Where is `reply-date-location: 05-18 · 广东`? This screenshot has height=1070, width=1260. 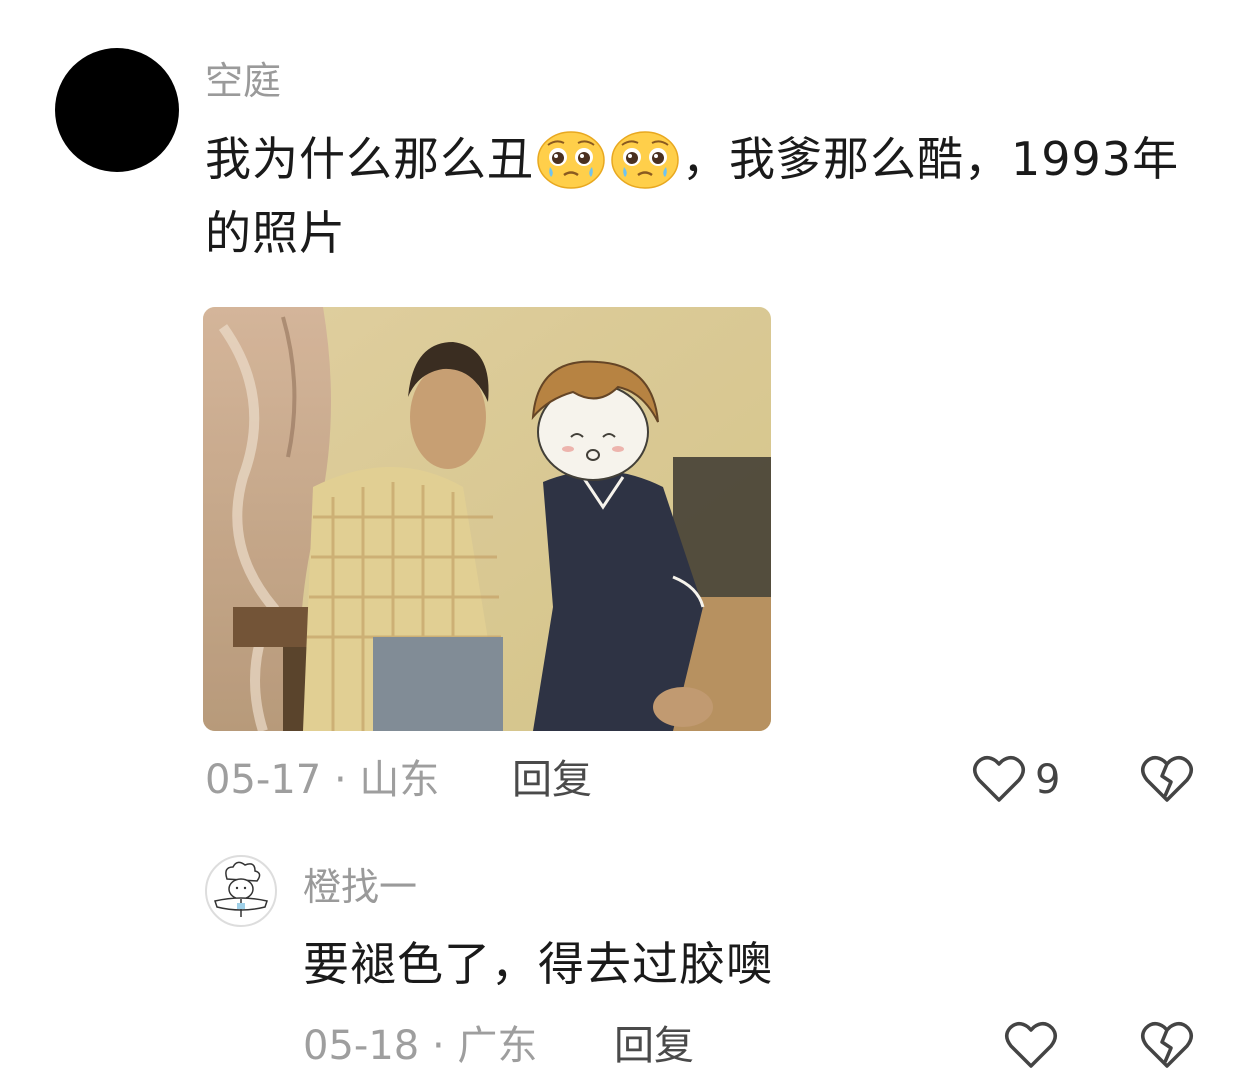
reply-date-location: 05-18 · 广东 is located at coordinates (420, 1046).